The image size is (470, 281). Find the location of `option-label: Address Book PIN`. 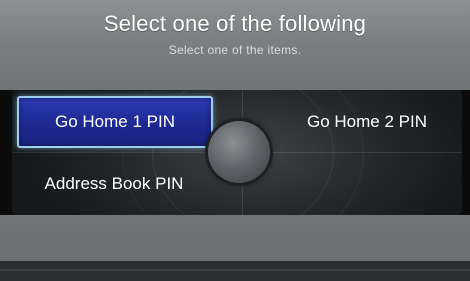

option-label: Address Book PIN is located at coordinates (114, 183).